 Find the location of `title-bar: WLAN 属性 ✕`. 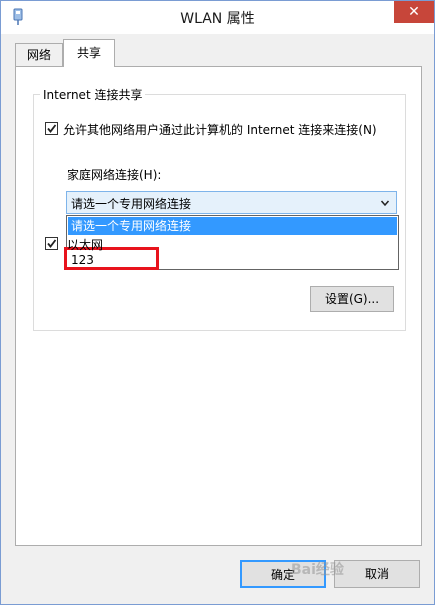

title-bar: WLAN 属性 ✕ is located at coordinates (217, 17).